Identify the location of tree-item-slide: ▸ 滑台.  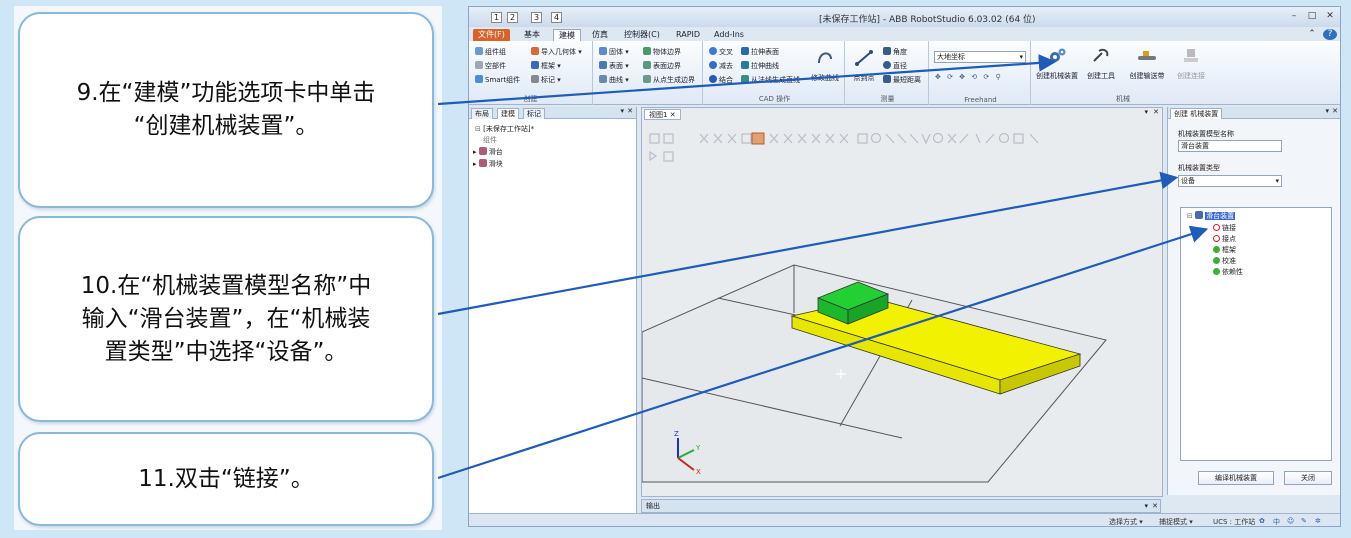
(488, 152).